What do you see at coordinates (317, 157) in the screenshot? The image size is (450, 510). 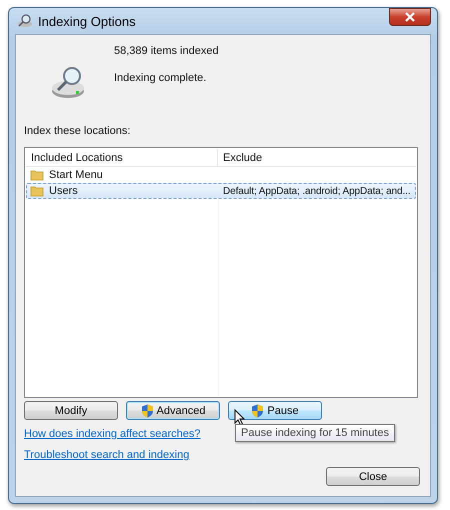 I see `column-header: Exclude` at bounding box center [317, 157].